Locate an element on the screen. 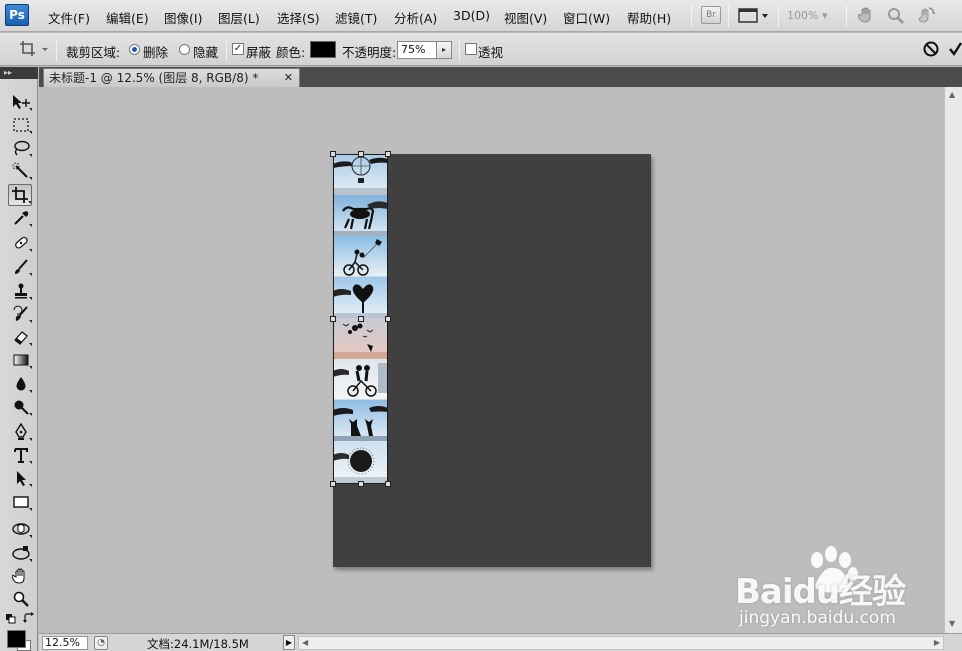 This screenshot has width=962, height=651. menu-help: 帮助(H) is located at coordinates (649, 17).